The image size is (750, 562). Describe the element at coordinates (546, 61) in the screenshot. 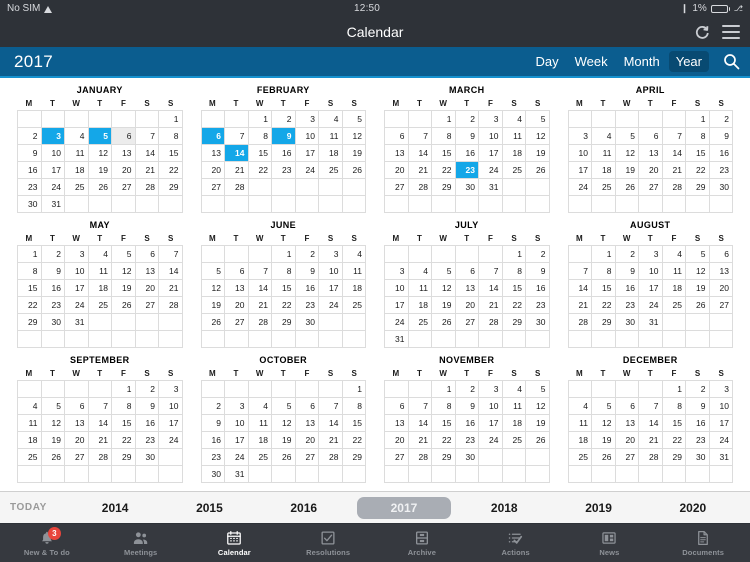

I see `view-mode-day: Day` at that location.